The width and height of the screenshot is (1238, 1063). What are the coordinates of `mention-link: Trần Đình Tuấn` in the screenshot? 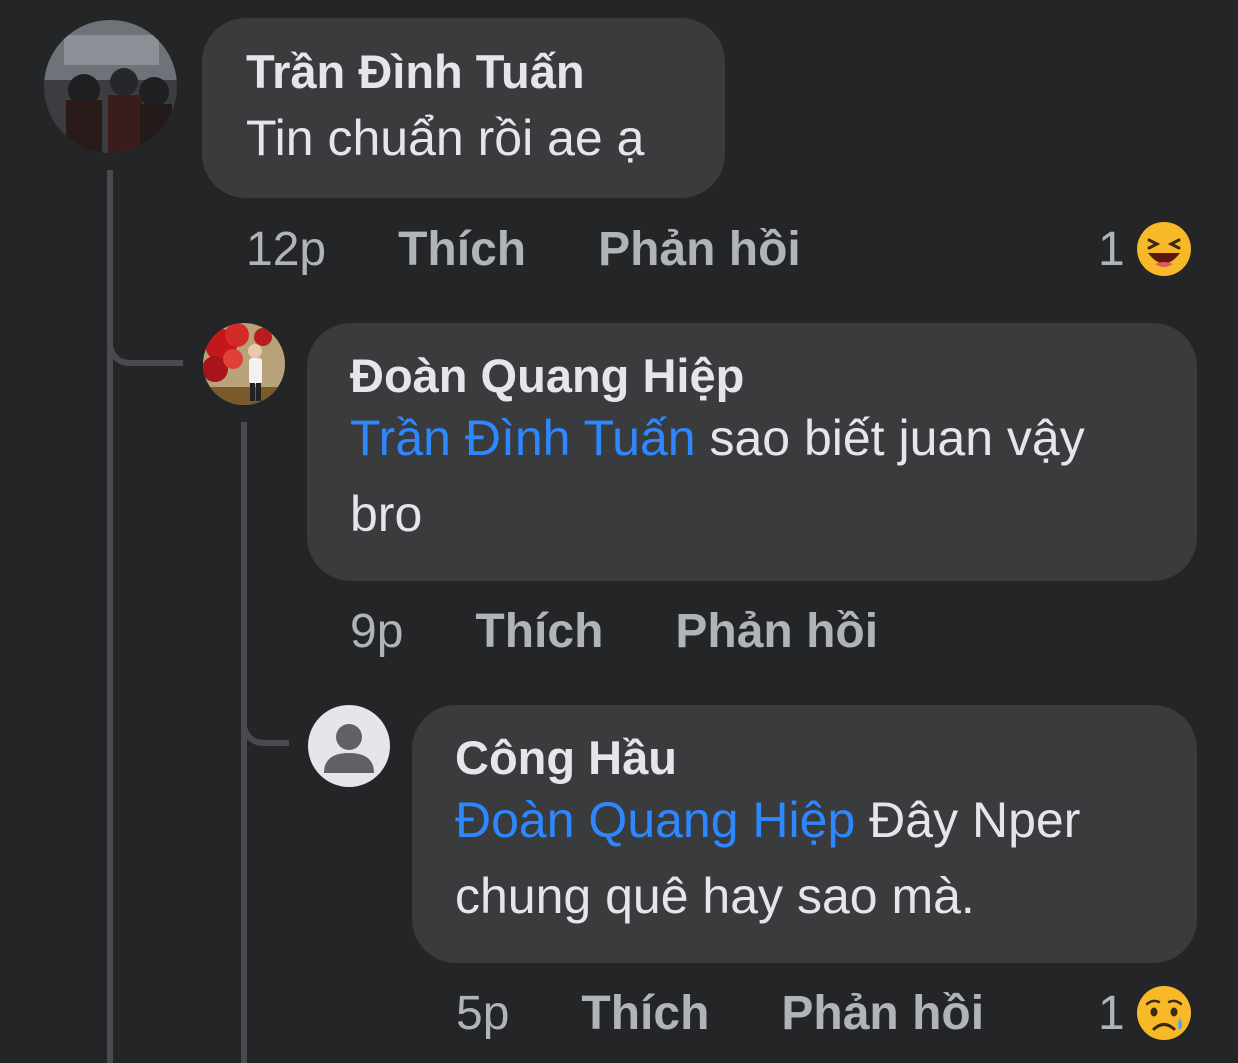 It's located at (523, 438).